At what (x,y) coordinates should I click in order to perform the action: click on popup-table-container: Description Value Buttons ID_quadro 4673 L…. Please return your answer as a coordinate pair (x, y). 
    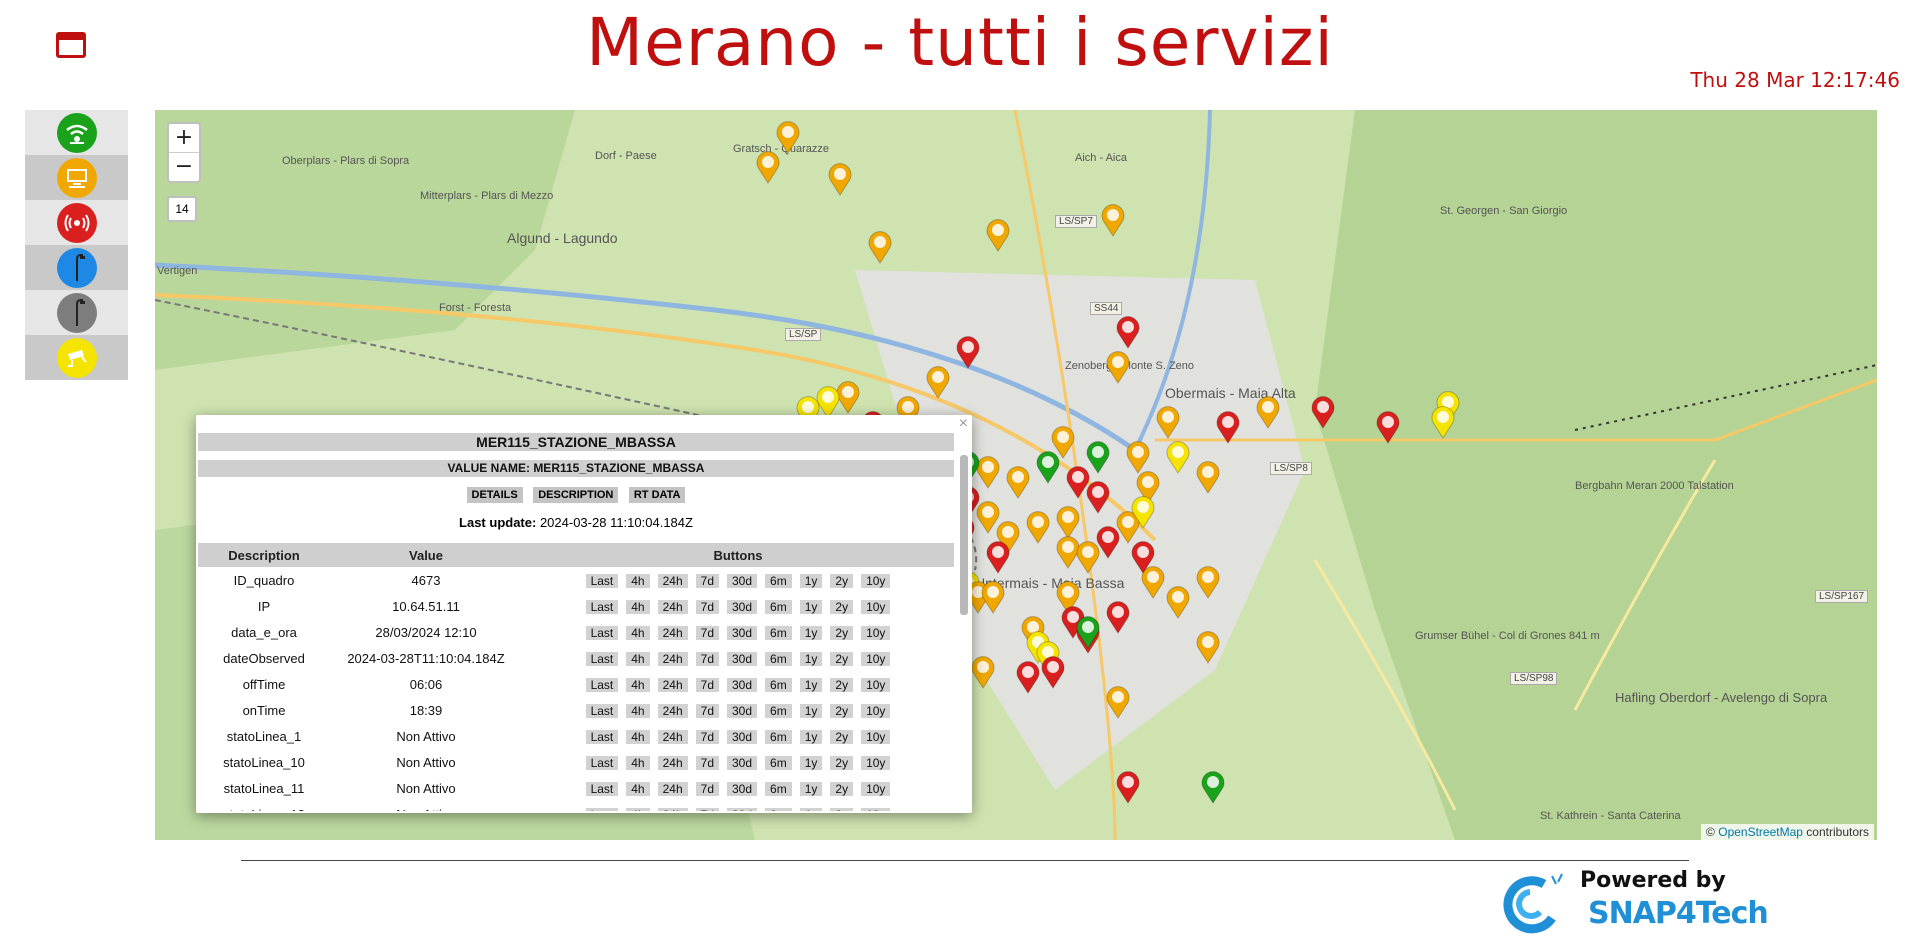
    Looking at the image, I should click on (576, 677).